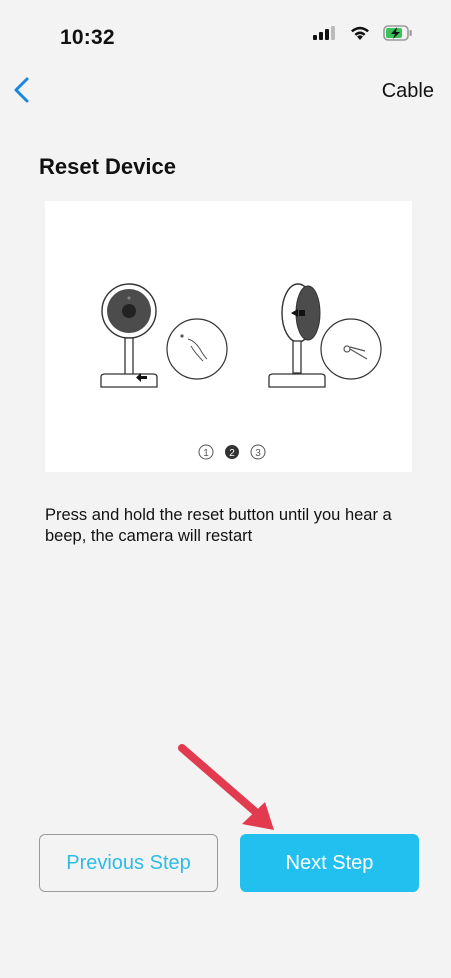 This screenshot has width=451, height=978. What do you see at coordinates (206, 453) in the screenshot?
I see `step-1-label: 1` at bounding box center [206, 453].